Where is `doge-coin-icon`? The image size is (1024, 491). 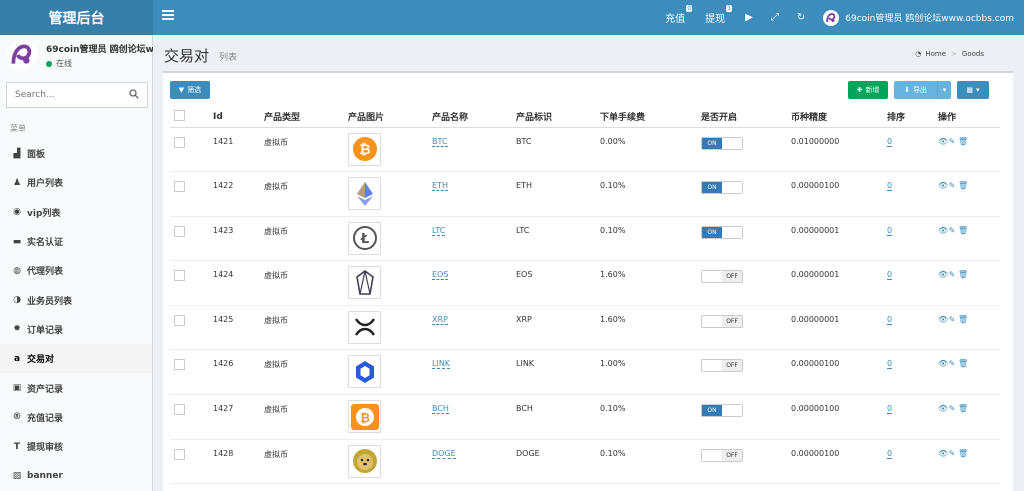
doge-coin-icon is located at coordinates (364, 461).